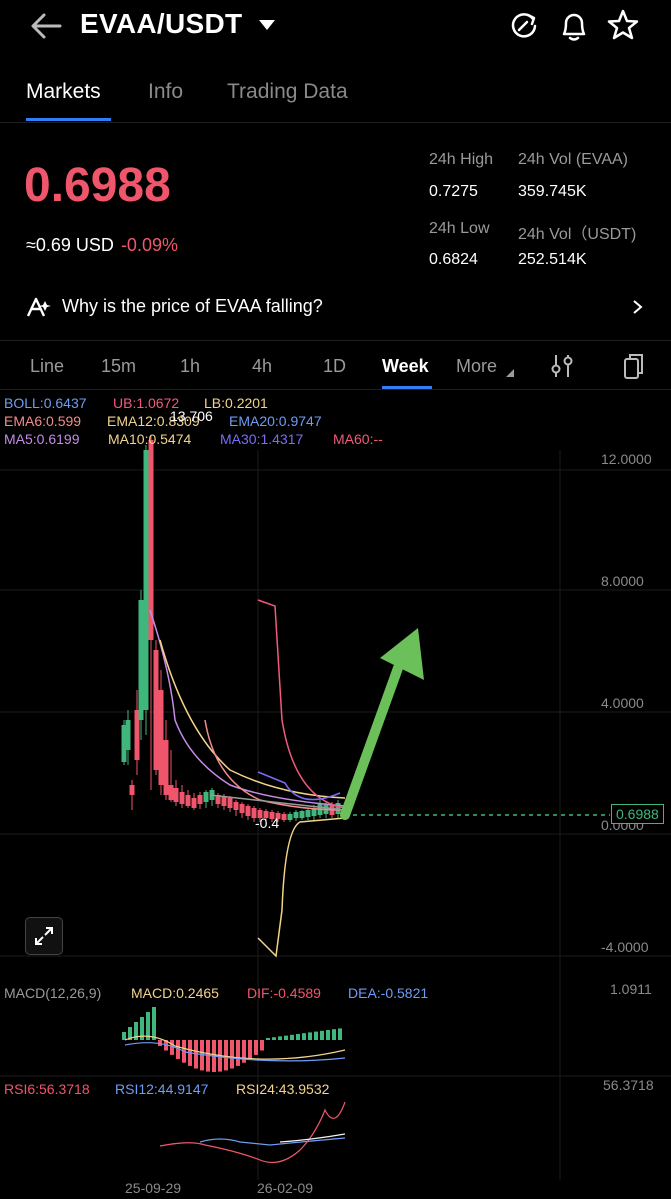 Image resolution: width=671 pixels, height=1199 pixels. I want to click on usd-equivalent: ≈0.69 USD -0.09%, so click(102, 245).